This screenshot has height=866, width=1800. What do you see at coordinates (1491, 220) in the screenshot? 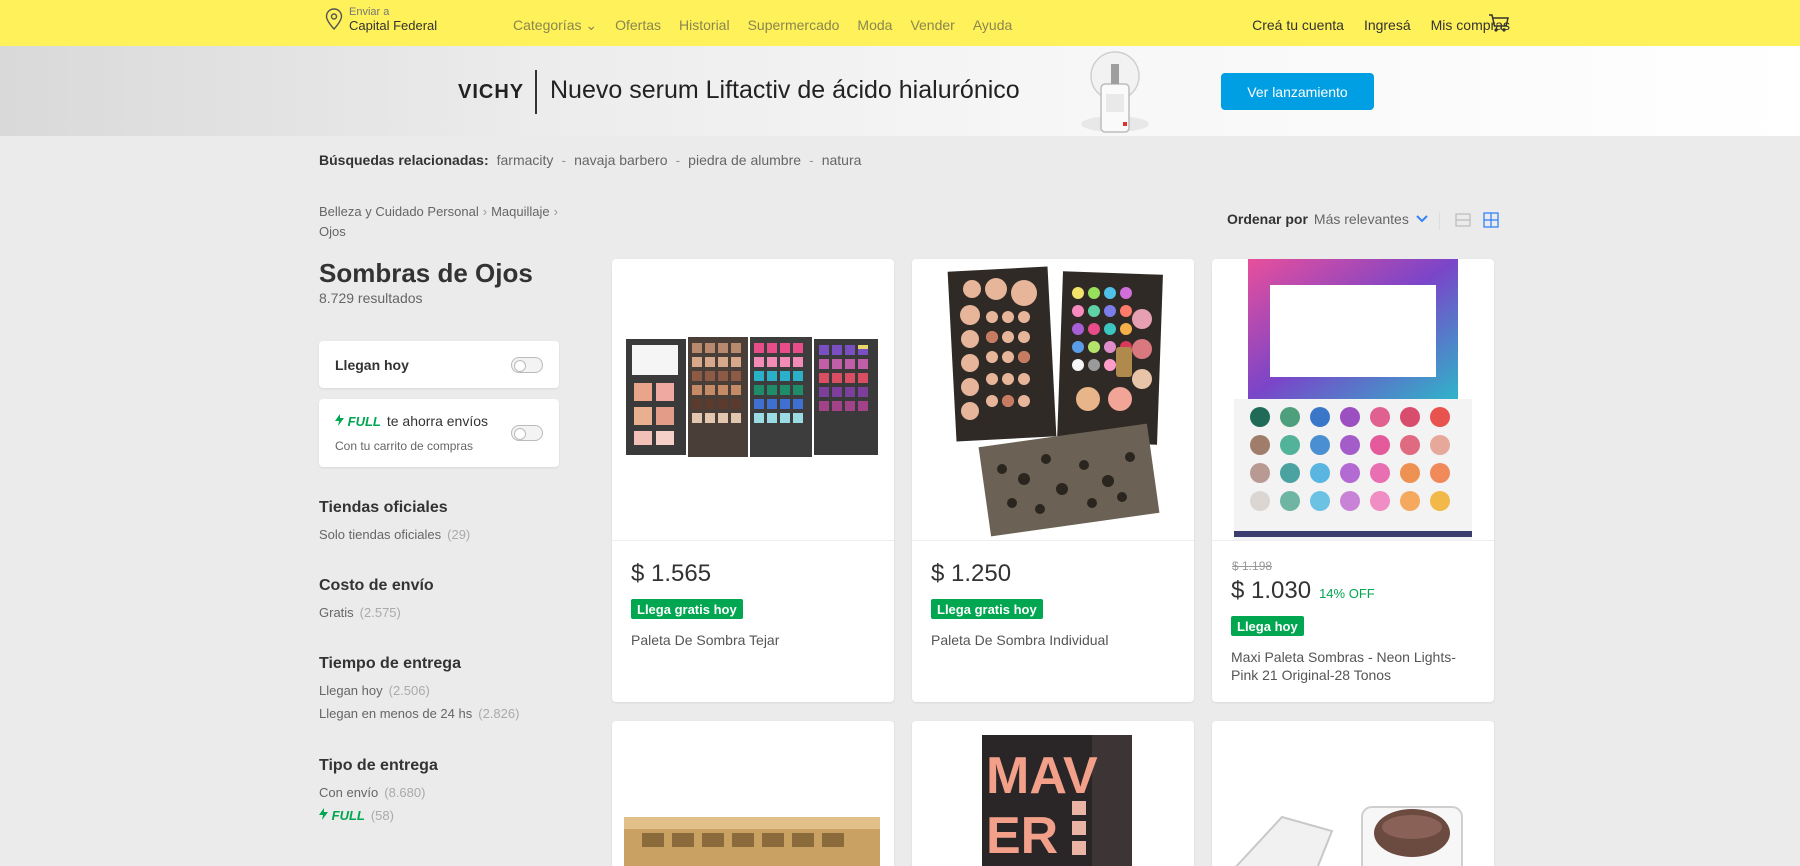
I see `grid-view-icon` at bounding box center [1491, 220].